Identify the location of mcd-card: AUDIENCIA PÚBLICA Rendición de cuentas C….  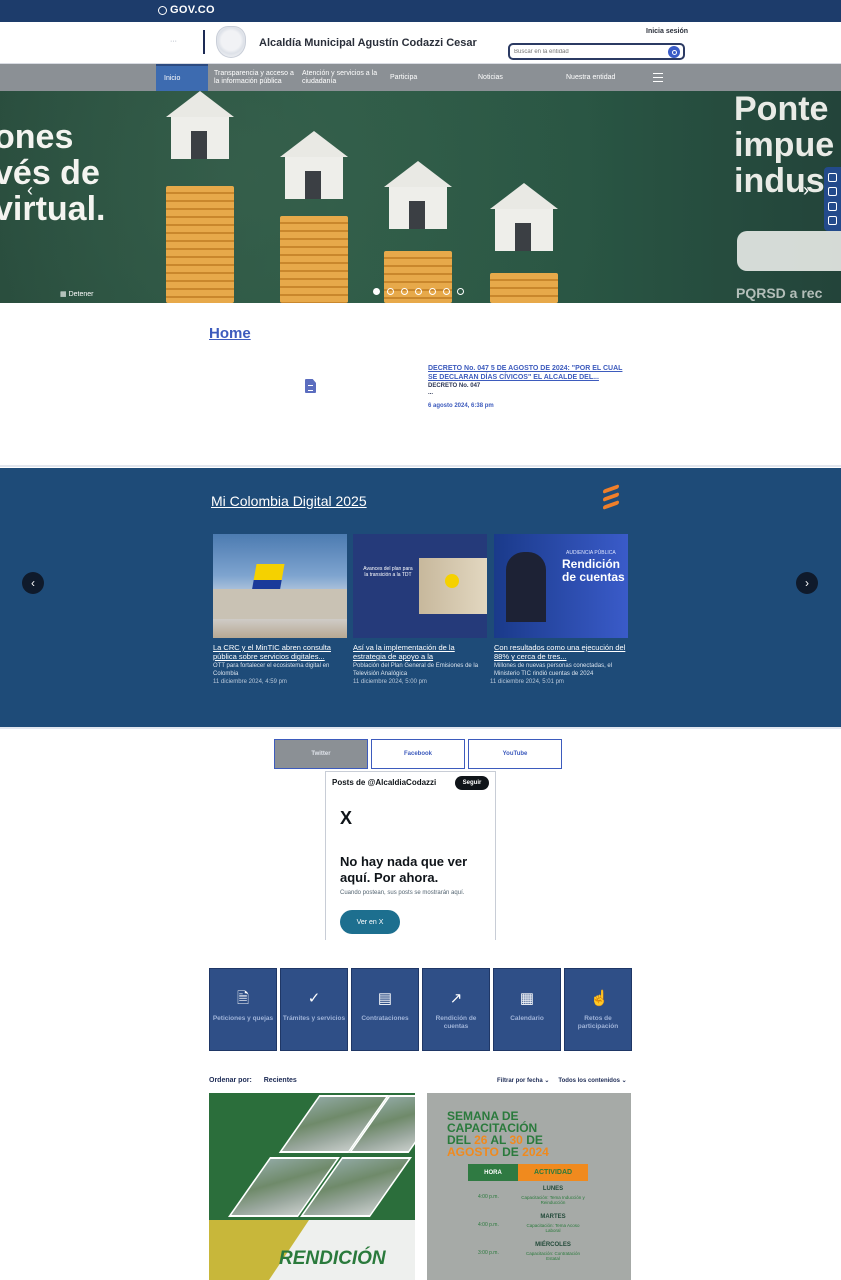
(559, 609).